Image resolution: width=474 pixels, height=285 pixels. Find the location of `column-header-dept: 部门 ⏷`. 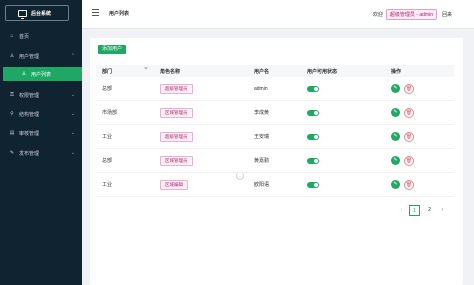

column-header-dept: 部门 ⏷ is located at coordinates (125, 70).